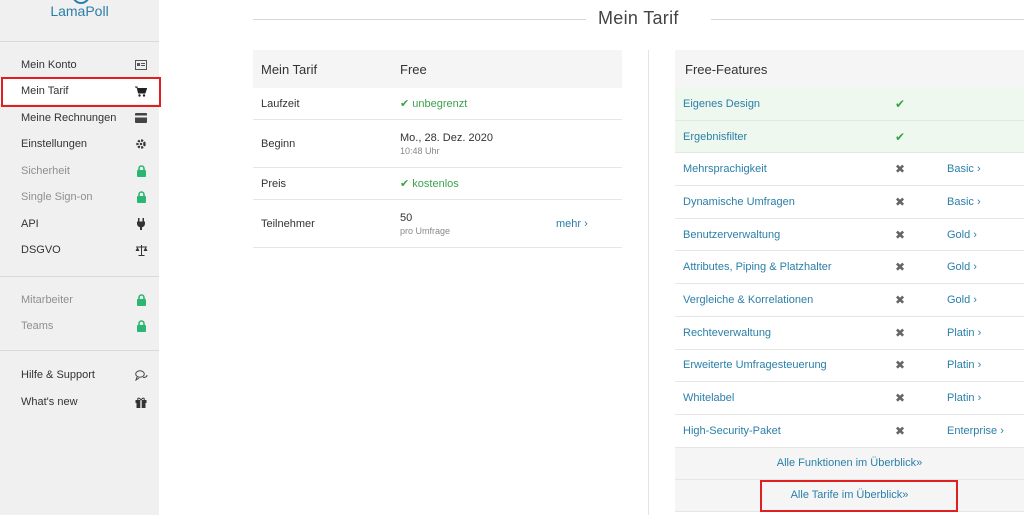 The image size is (1024, 515). I want to click on sidebar-item-label: Sicherheit, so click(45, 171).